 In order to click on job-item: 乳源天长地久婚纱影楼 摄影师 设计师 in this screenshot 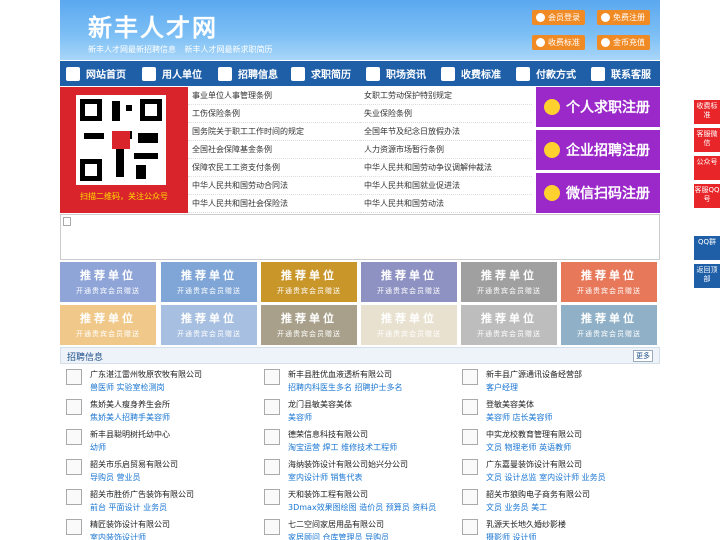, I will do `click(554, 528)`.